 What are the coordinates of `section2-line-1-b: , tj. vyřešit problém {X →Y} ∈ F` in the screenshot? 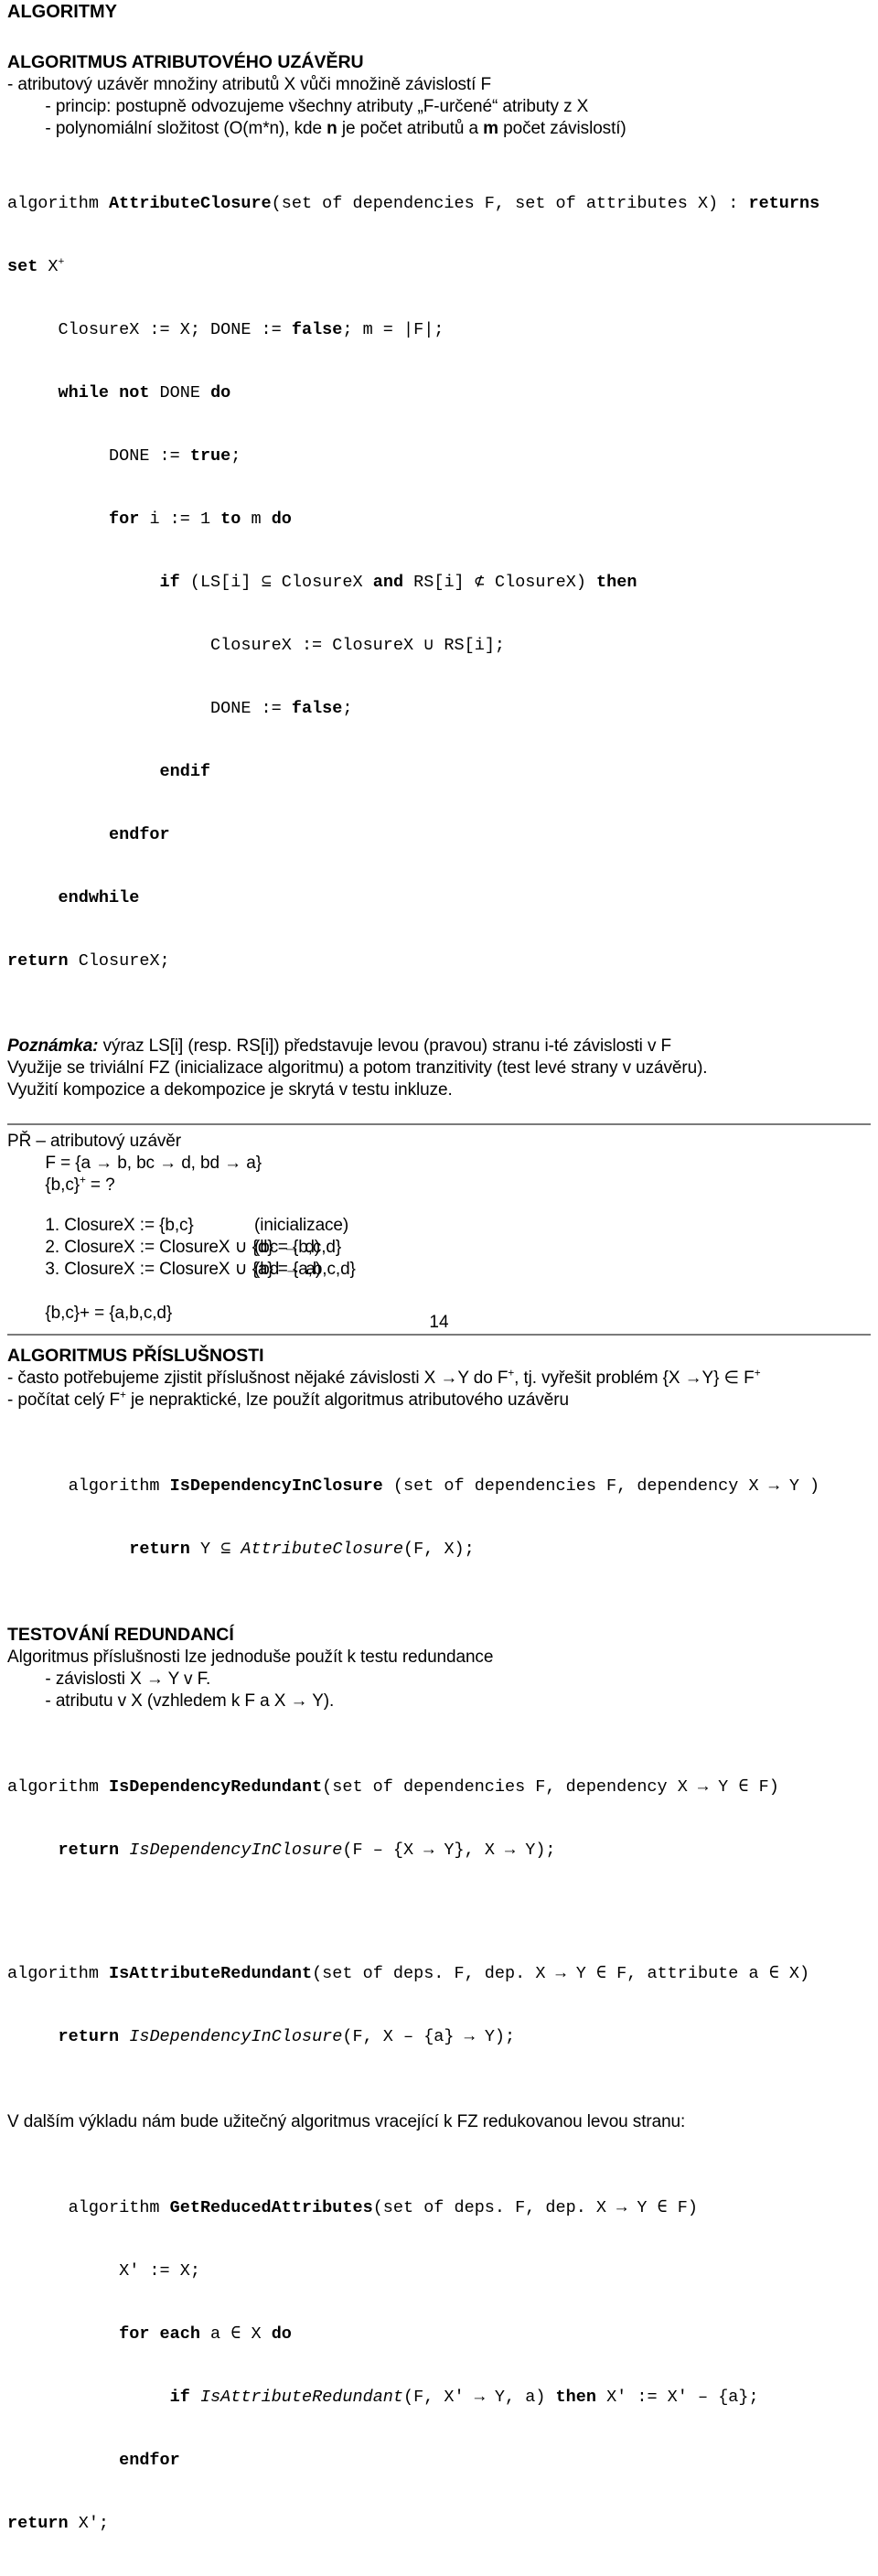 It's located at (634, 1378).